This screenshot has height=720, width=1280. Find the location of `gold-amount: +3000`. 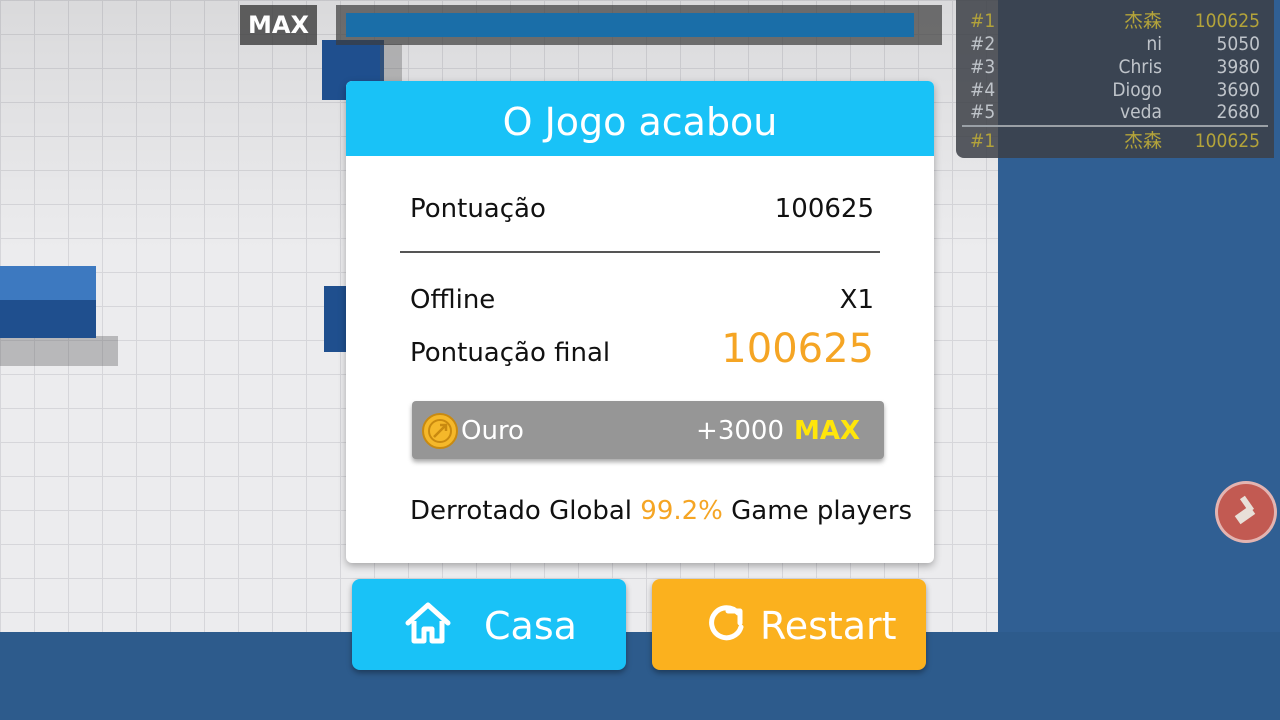

gold-amount: +3000 is located at coordinates (740, 431).